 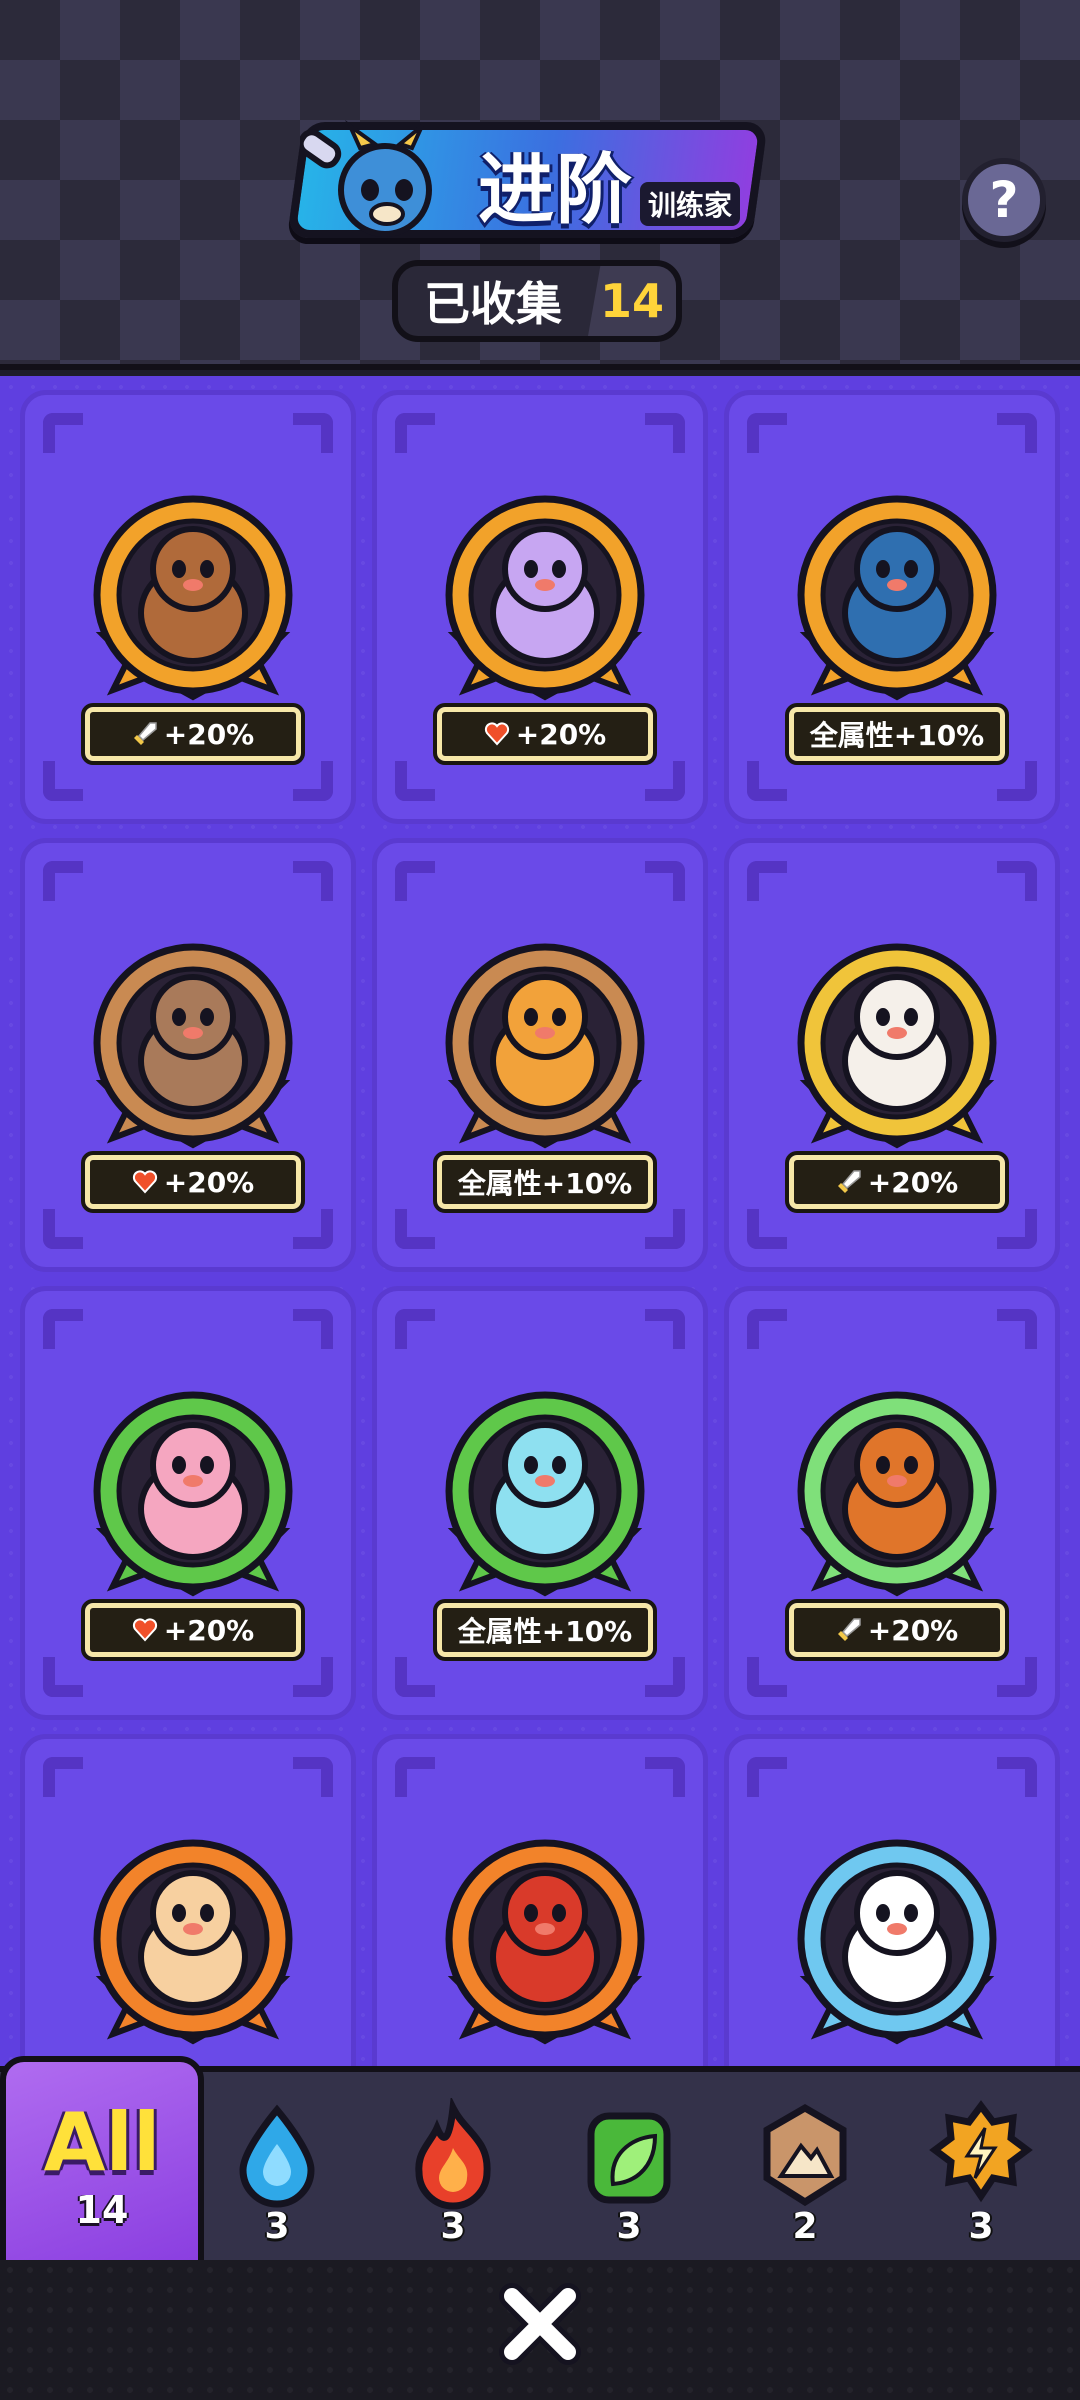 I want to click on tab-electric: 3, so click(x=981, y=2178).